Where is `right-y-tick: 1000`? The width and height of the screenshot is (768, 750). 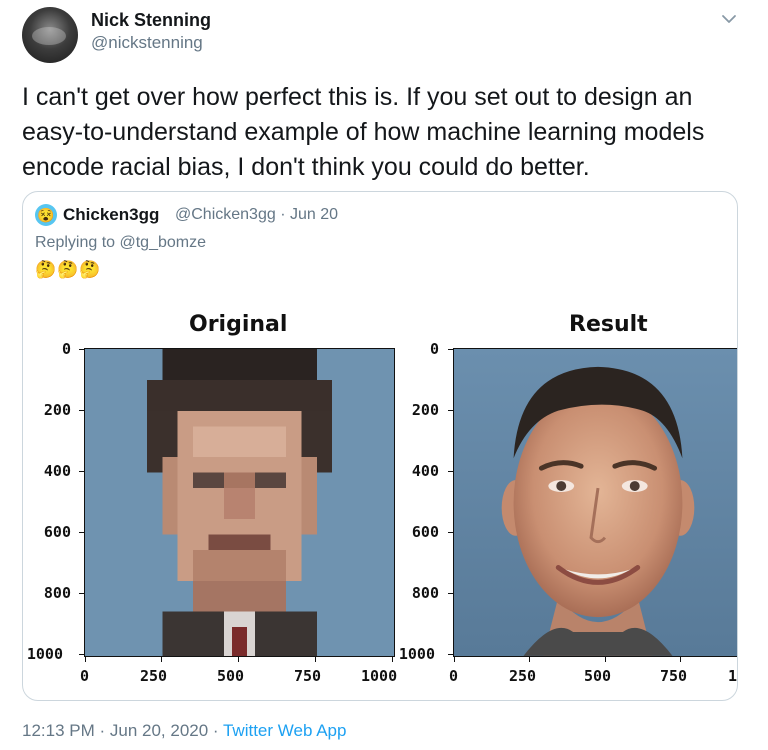 right-y-tick: 1000 is located at coordinates (416, 654).